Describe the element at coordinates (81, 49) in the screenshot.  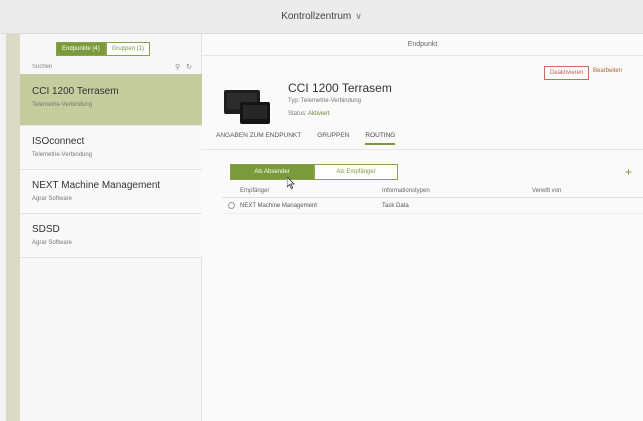
I see `segment-endpoints: Endpunkte (4)` at that location.